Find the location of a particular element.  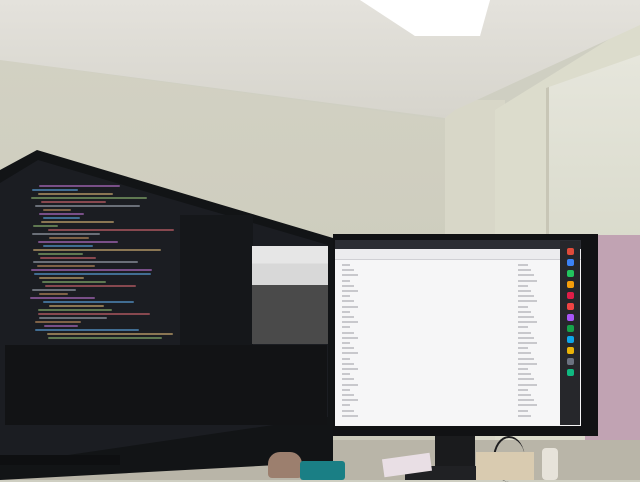

browser-titlebar is located at coordinates (458, 244).